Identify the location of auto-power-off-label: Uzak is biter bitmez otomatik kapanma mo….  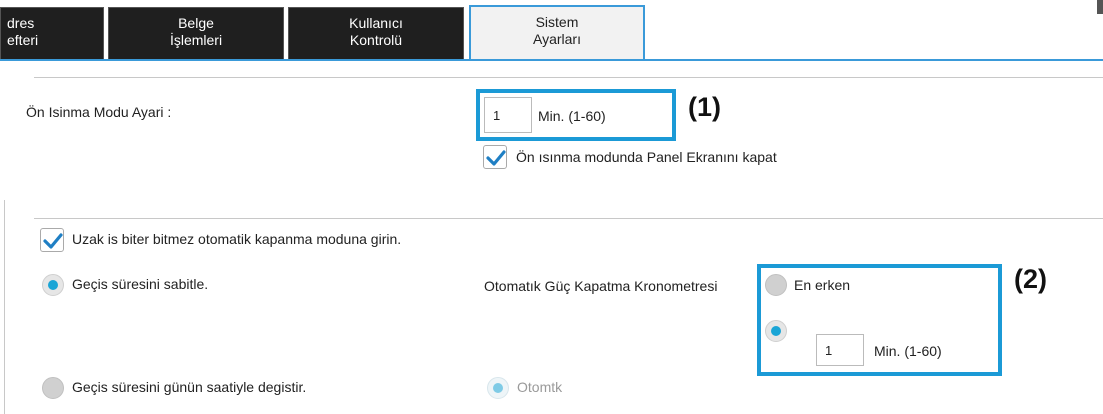
(237, 239).